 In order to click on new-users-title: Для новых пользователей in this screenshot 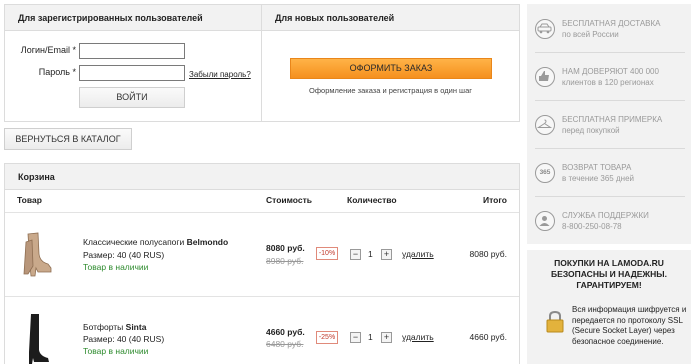, I will do `click(390, 18)`.